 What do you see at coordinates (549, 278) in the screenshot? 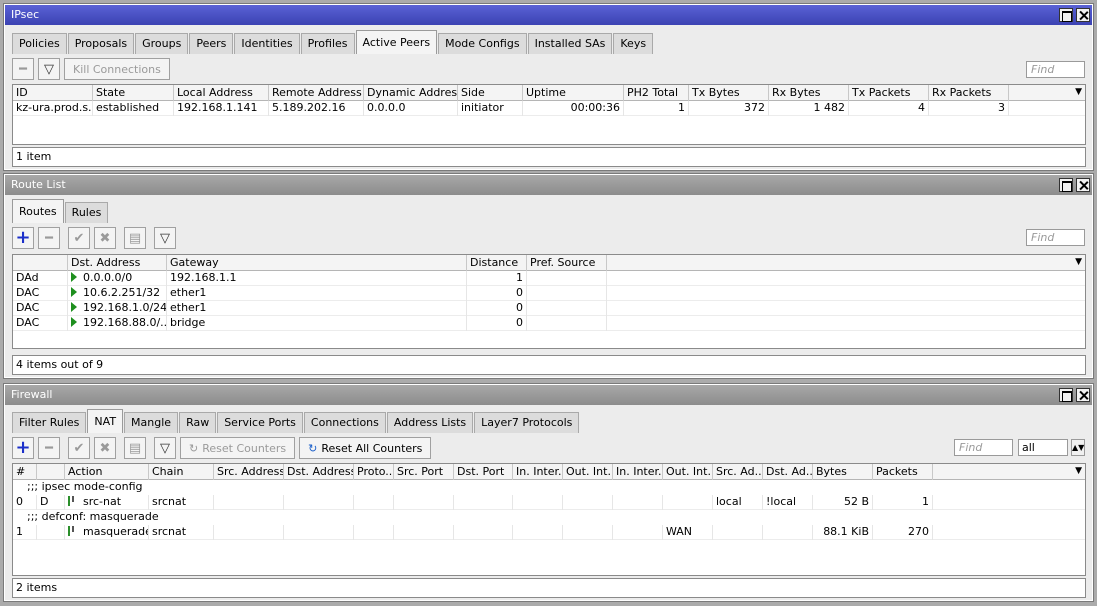
I see `table-row: DAd 0.0.0.0/0 192.168.1.1 1` at bounding box center [549, 278].